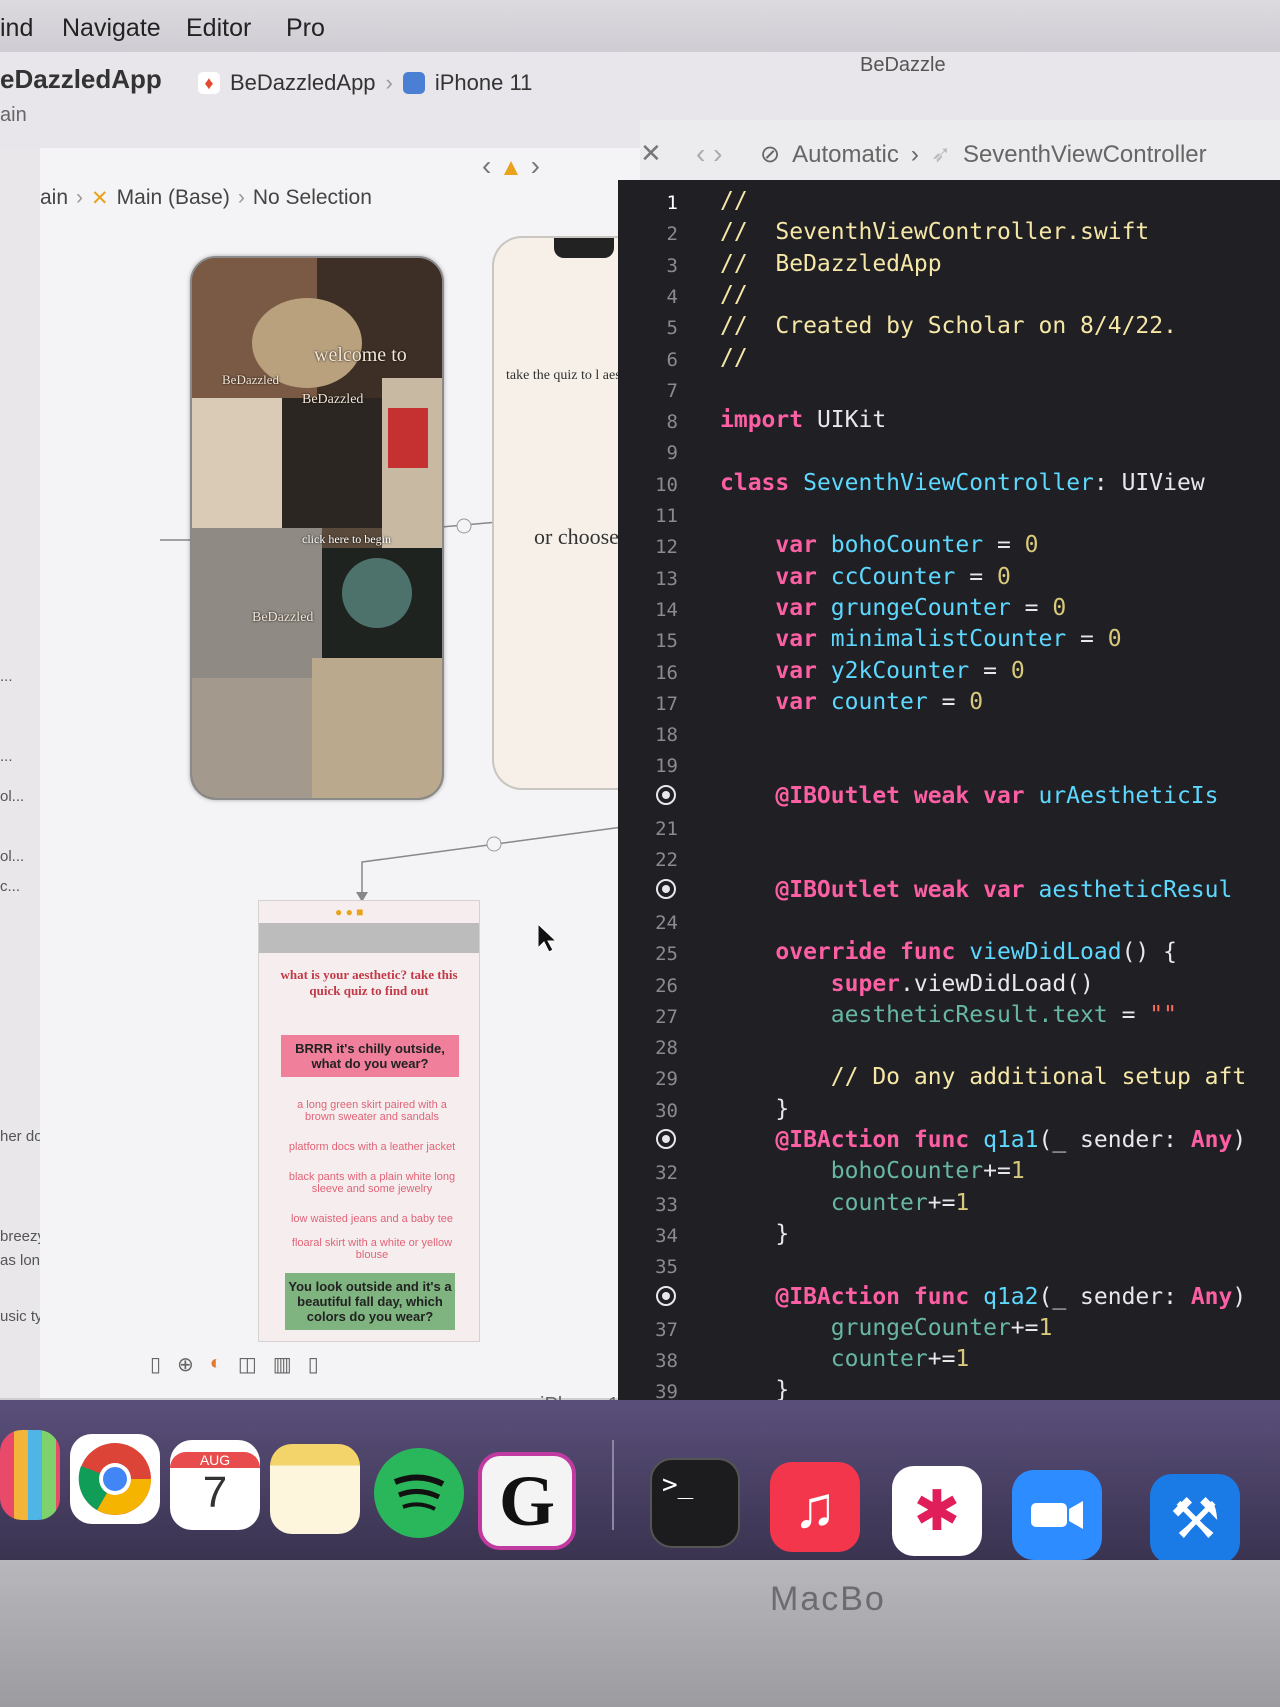  What do you see at coordinates (567, 375) in the screenshot?
I see `quiz-hint-label: take the quiz to l aestl` at bounding box center [567, 375].